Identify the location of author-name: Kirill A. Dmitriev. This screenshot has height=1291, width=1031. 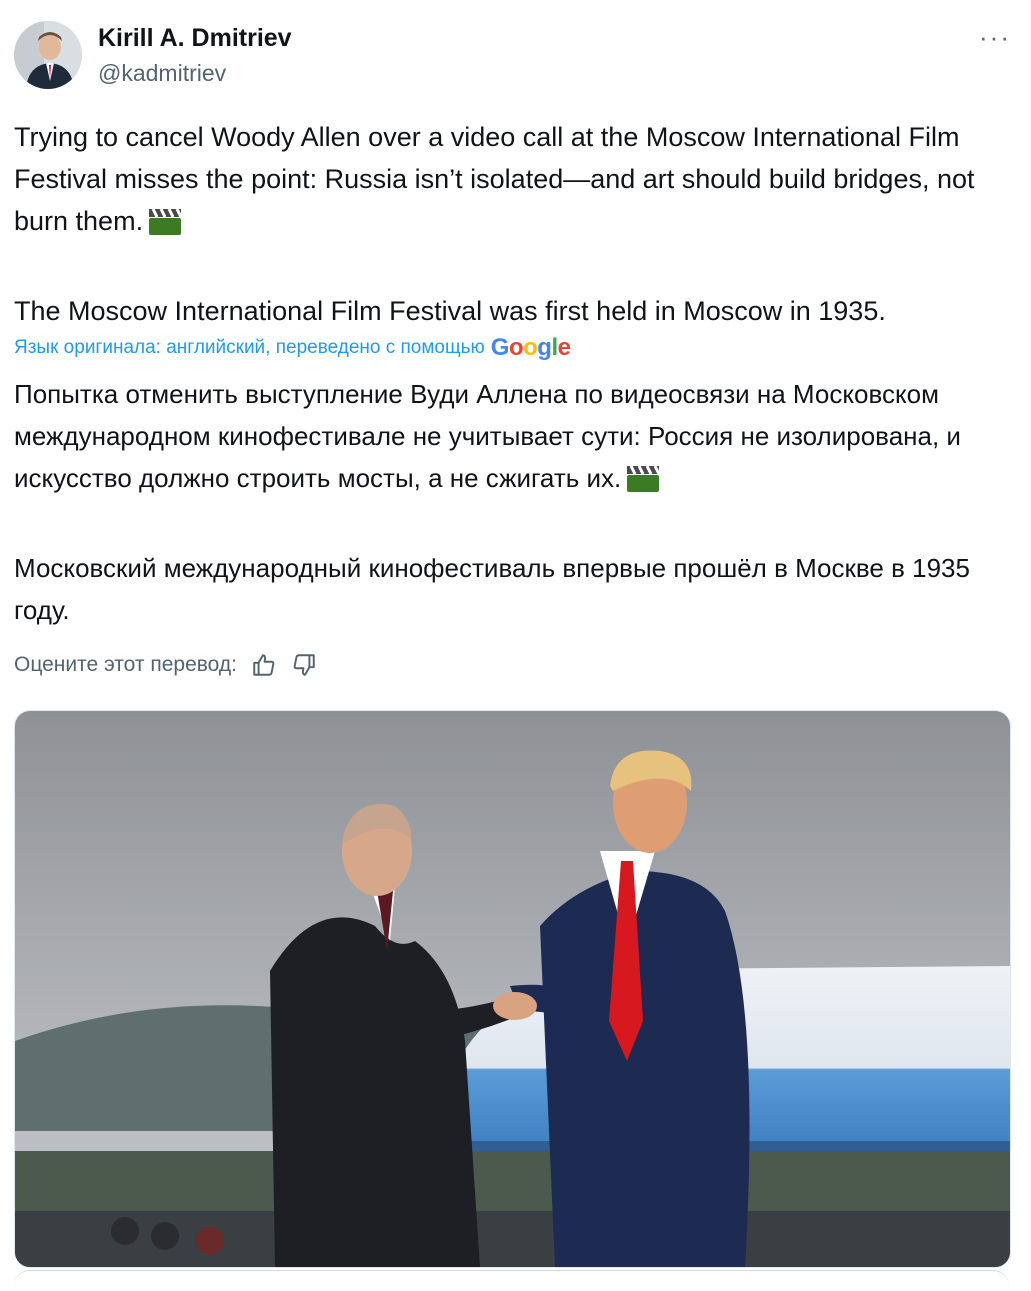
(195, 38).